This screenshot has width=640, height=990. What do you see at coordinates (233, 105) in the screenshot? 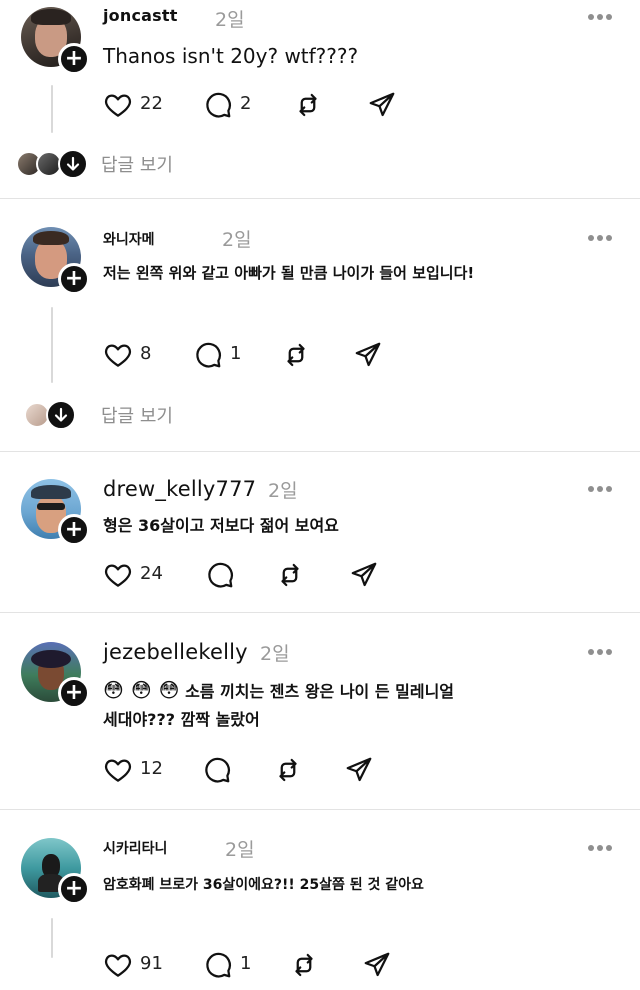
I see `comment-button: 2` at bounding box center [233, 105].